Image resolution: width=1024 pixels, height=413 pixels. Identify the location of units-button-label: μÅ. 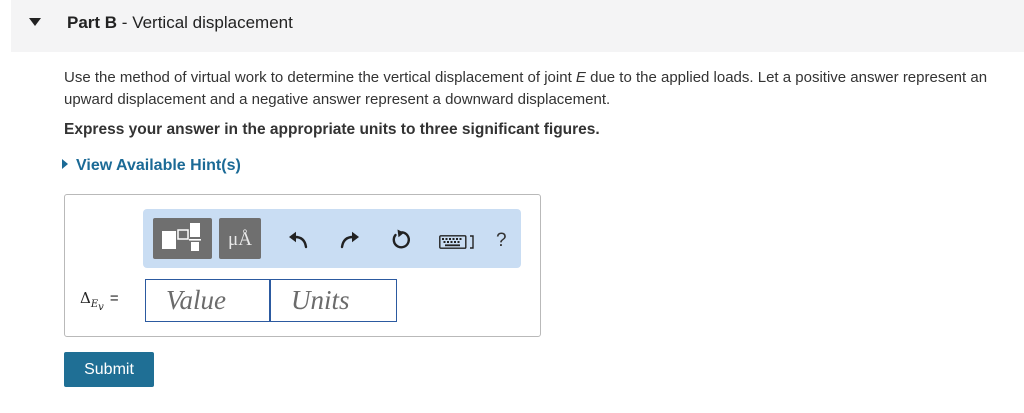
(240, 239).